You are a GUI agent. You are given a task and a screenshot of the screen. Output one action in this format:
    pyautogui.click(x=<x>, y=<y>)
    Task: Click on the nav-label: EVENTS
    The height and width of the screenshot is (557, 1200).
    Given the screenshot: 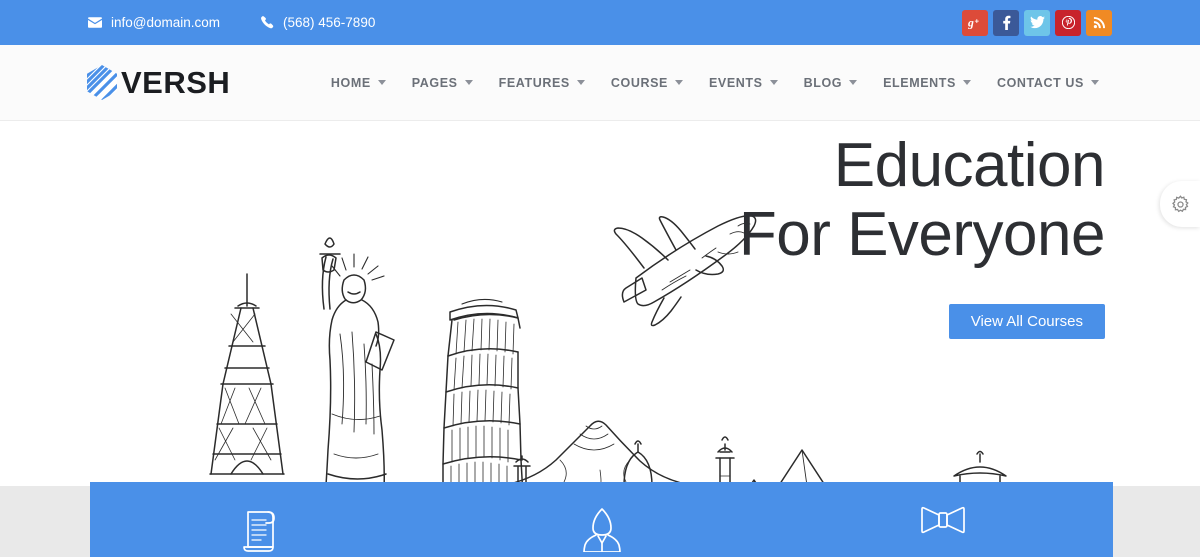 What is the action you would take?
    pyautogui.click(x=735, y=82)
    